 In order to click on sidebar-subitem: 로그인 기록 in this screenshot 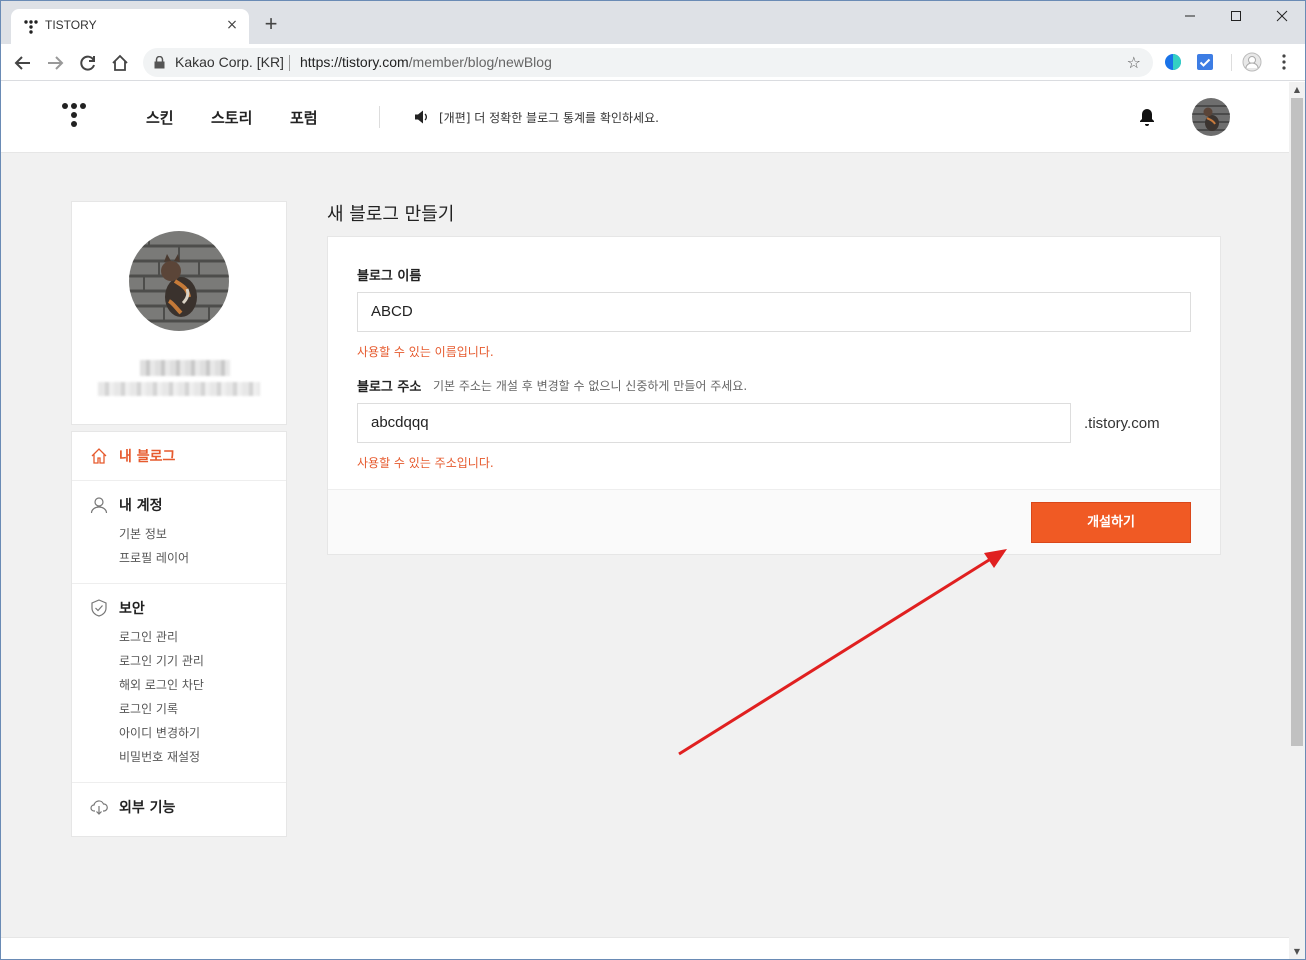, I will do `click(148, 708)`.